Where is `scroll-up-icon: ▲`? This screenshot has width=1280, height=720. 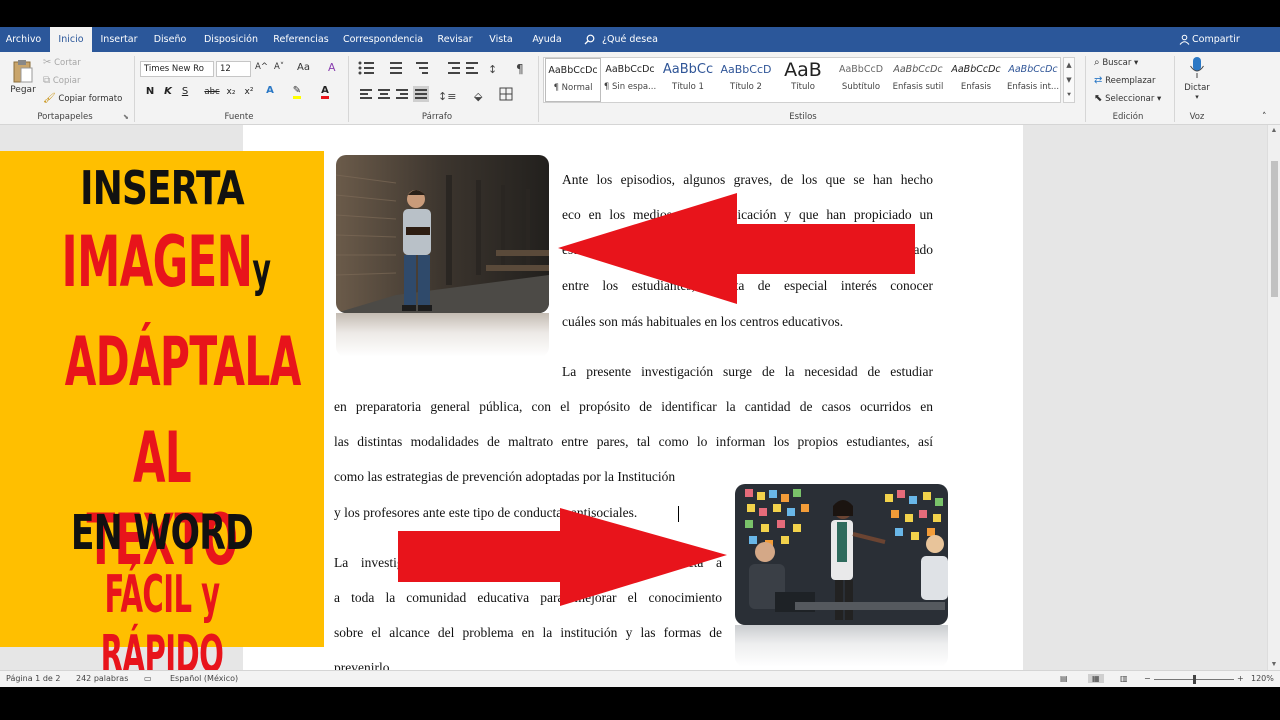
scroll-up-icon: ▲ is located at coordinates (1274, 130).